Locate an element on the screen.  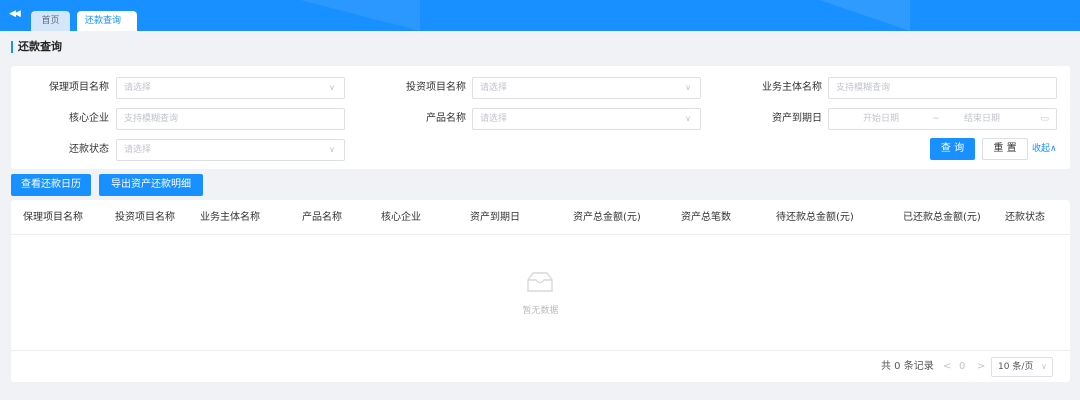
business-entity-label: 业务主体名称 is located at coordinates (792, 87).